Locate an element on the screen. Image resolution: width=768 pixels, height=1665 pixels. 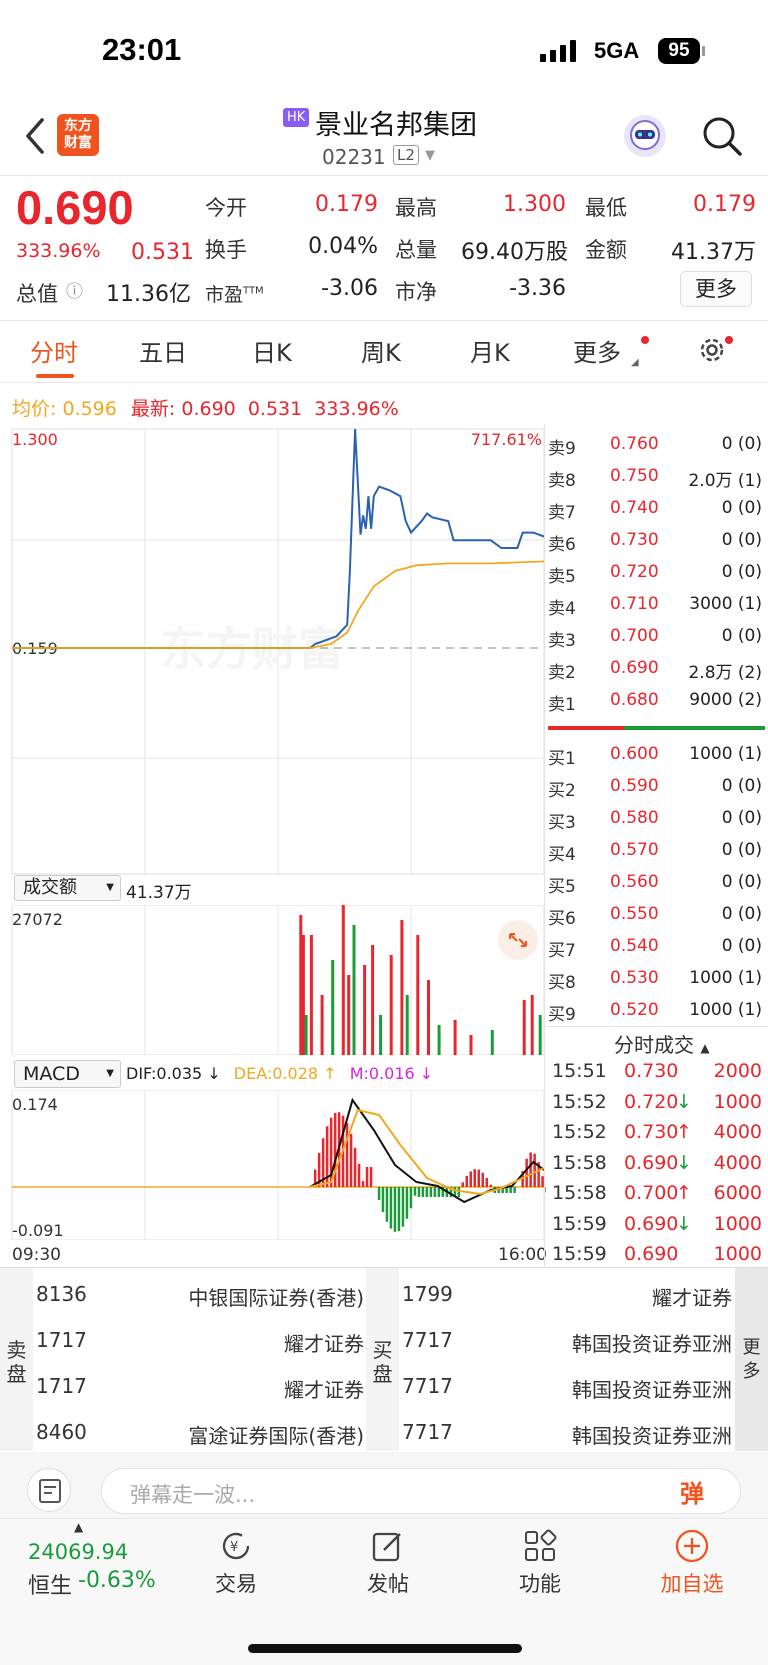
macd-m: M:0.016 is located at coordinates (382, 1073).